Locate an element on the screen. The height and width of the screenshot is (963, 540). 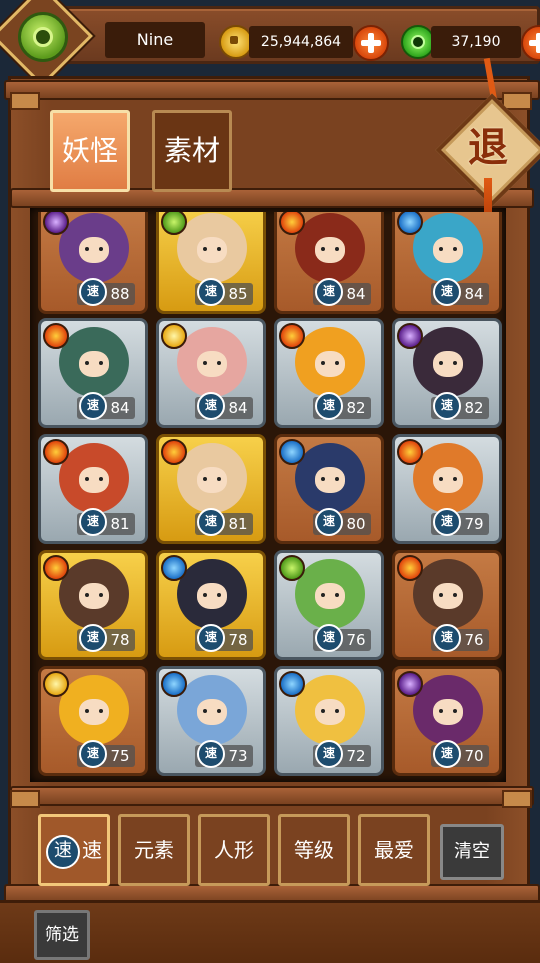
jade-amount: 37,190 is located at coordinates (476, 42).